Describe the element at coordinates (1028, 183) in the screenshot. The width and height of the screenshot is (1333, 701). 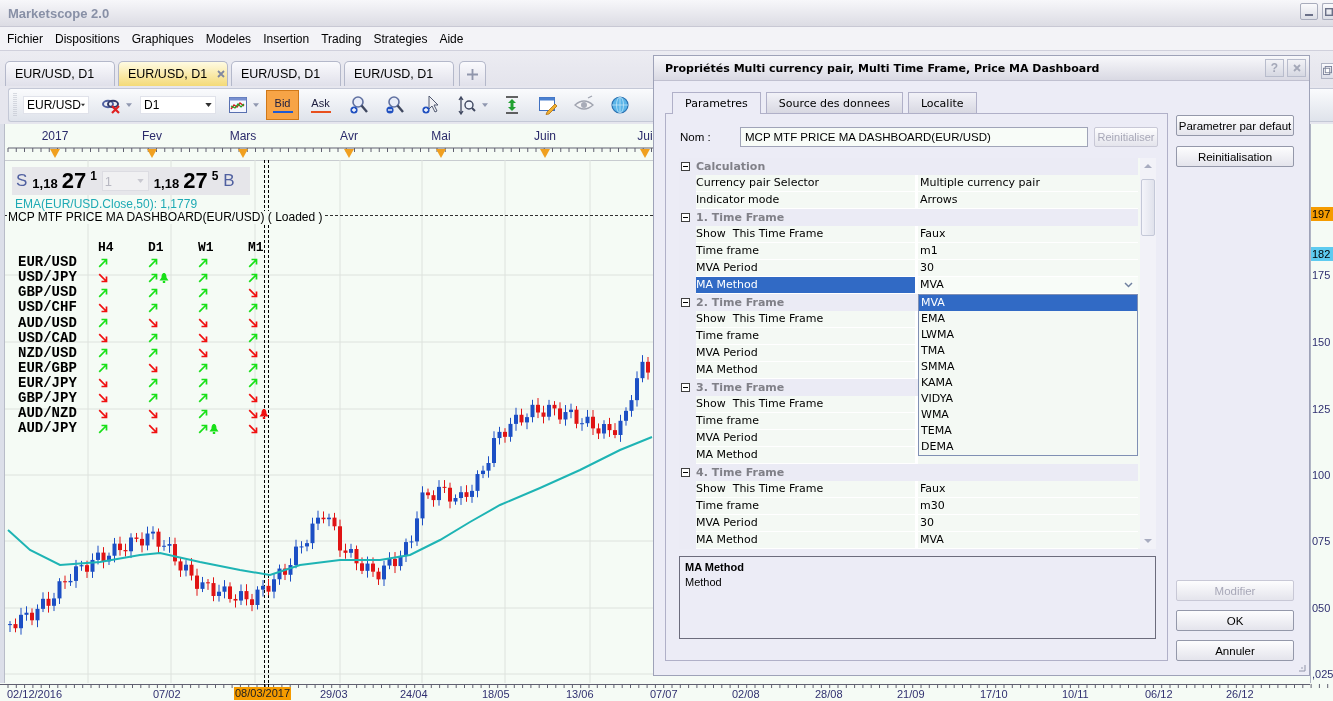
I see `property-value: Multiple currency pair` at that location.